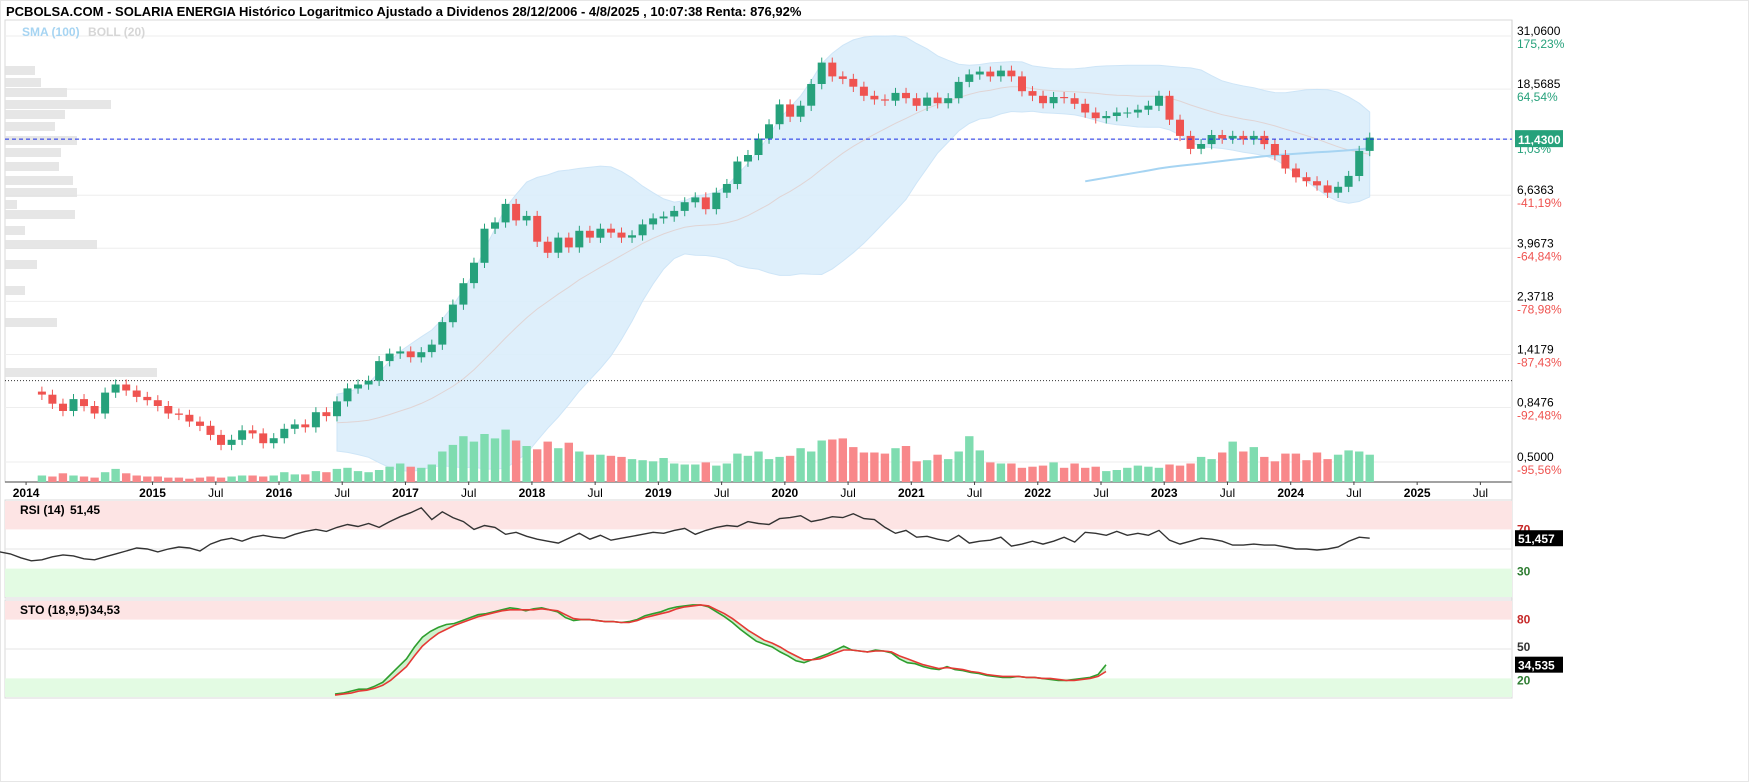 The width and height of the screenshot is (1749, 782). What do you see at coordinates (105, 610) in the screenshot?
I see `sto-value: 34,53` at bounding box center [105, 610].